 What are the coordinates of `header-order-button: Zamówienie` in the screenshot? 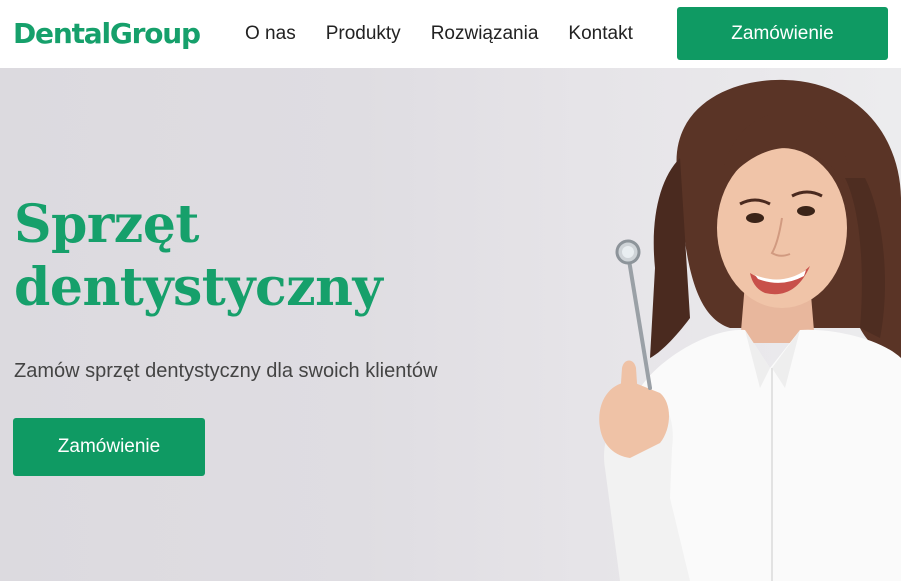 It's located at (782, 33).